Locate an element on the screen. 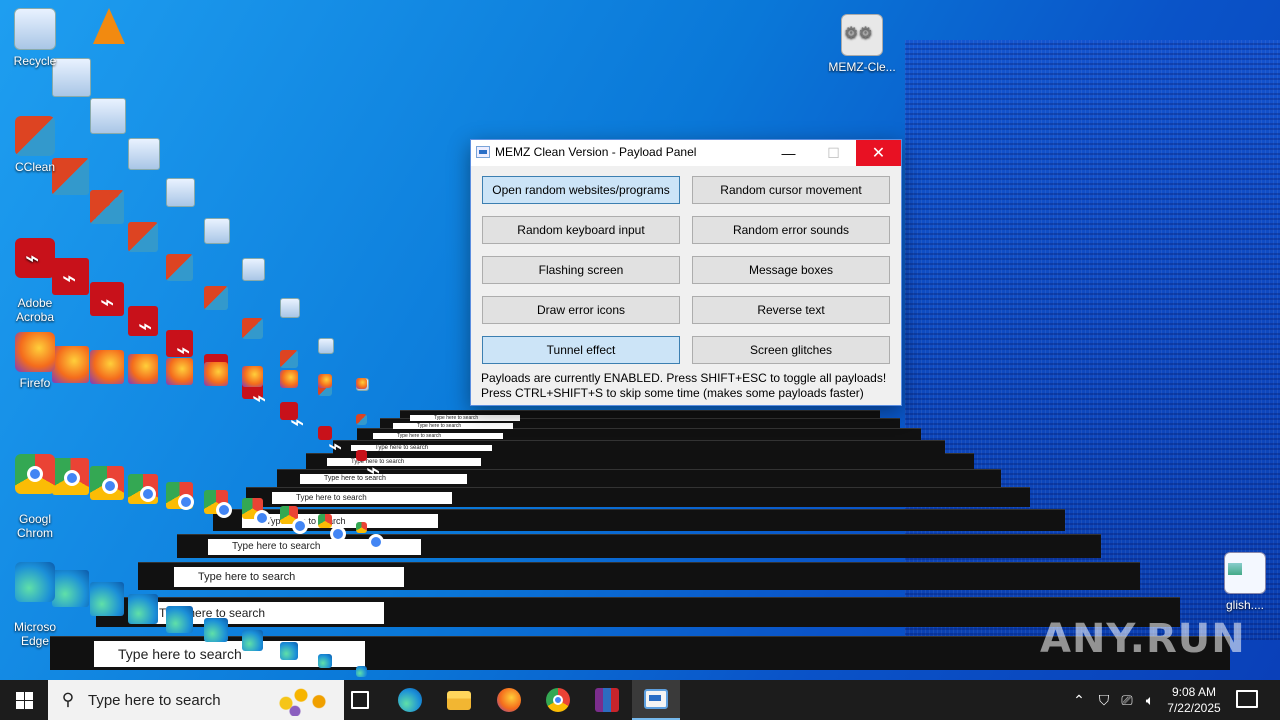 Image resolution: width=1280 pixels, height=720 pixels. clock: 9:08 AM 7/22/2025 is located at coordinates (1194, 700).